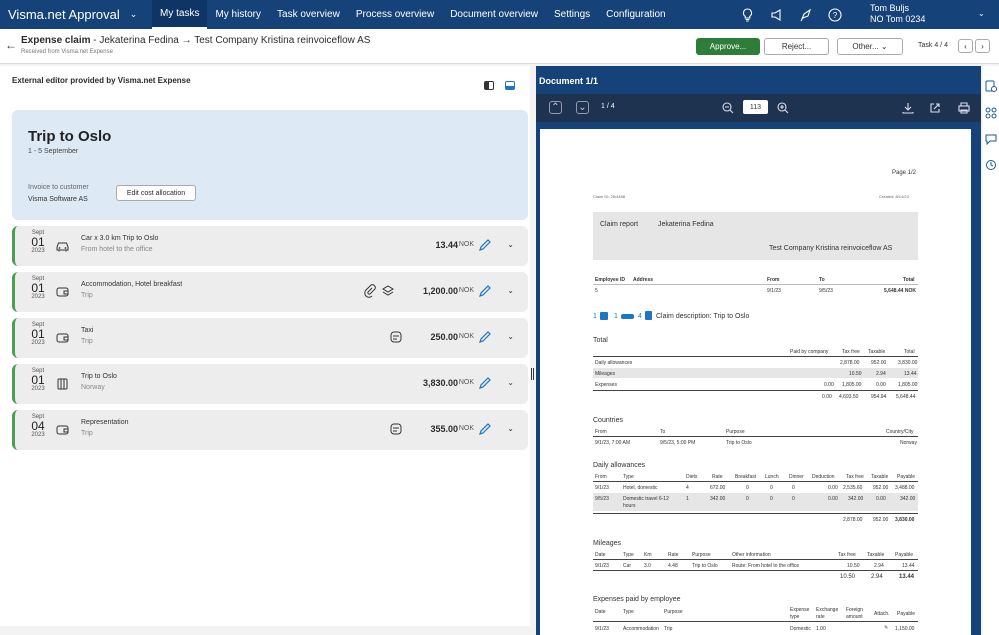 The image size is (999, 635). Describe the element at coordinates (805, 14) in the screenshot. I see `rocket-icon` at that location.